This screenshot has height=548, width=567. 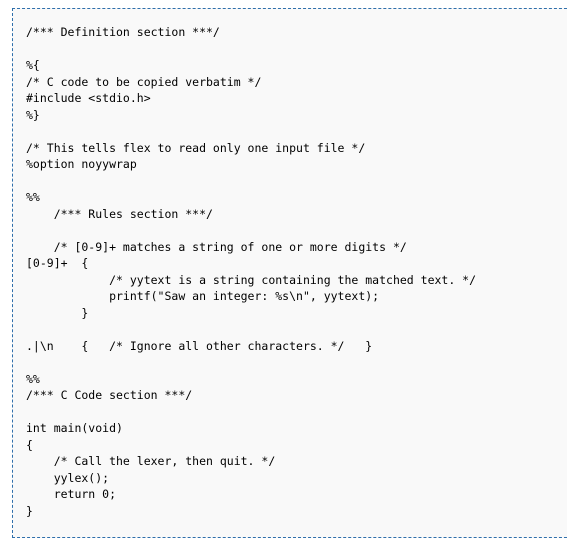 What do you see at coordinates (151, 461) in the screenshot?
I see `code-line: /* Call the lexer, then quit. */` at bounding box center [151, 461].